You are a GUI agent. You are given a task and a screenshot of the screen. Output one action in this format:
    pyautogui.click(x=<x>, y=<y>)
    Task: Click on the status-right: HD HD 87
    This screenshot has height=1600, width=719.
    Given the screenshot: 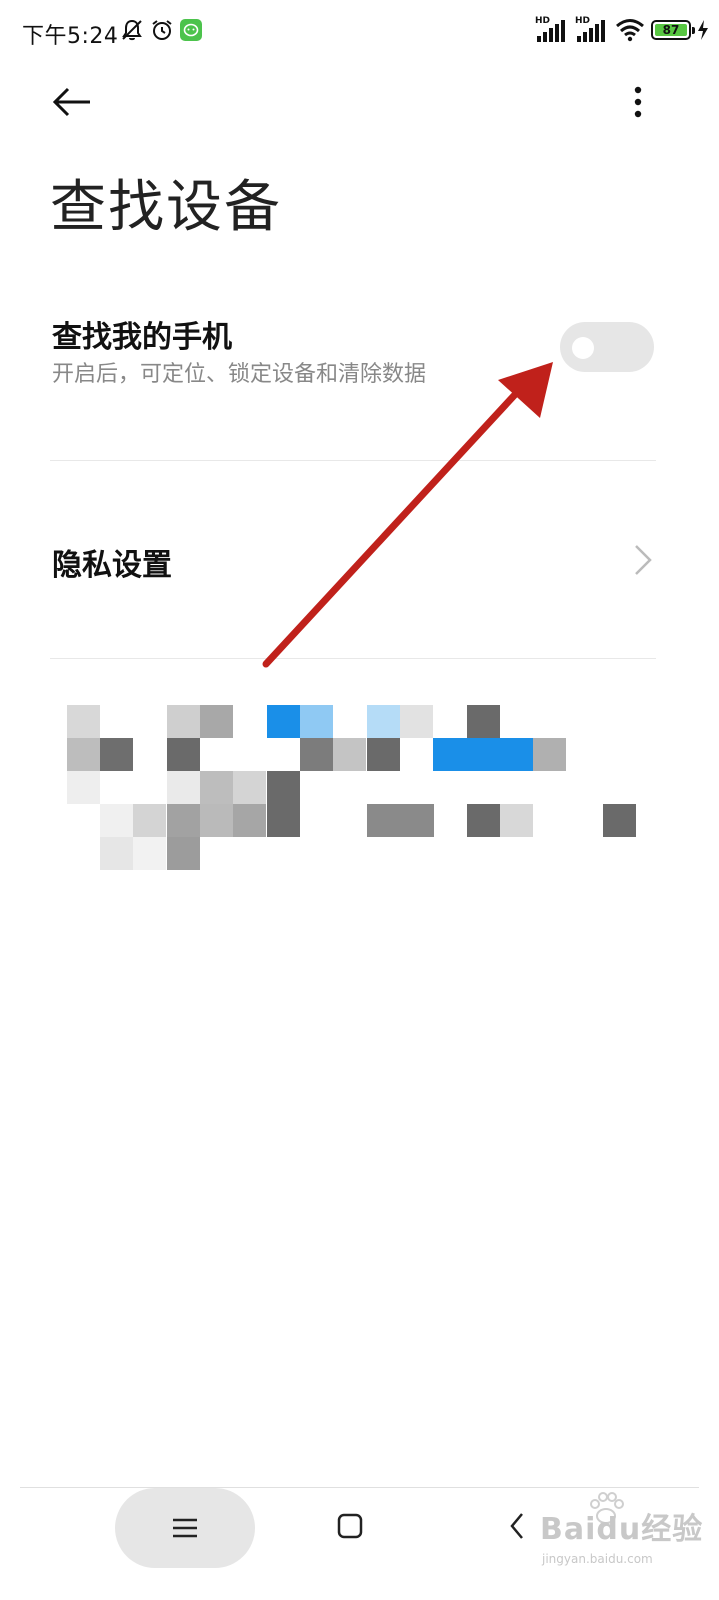 What is the action you would take?
    pyautogui.click(x=622, y=30)
    